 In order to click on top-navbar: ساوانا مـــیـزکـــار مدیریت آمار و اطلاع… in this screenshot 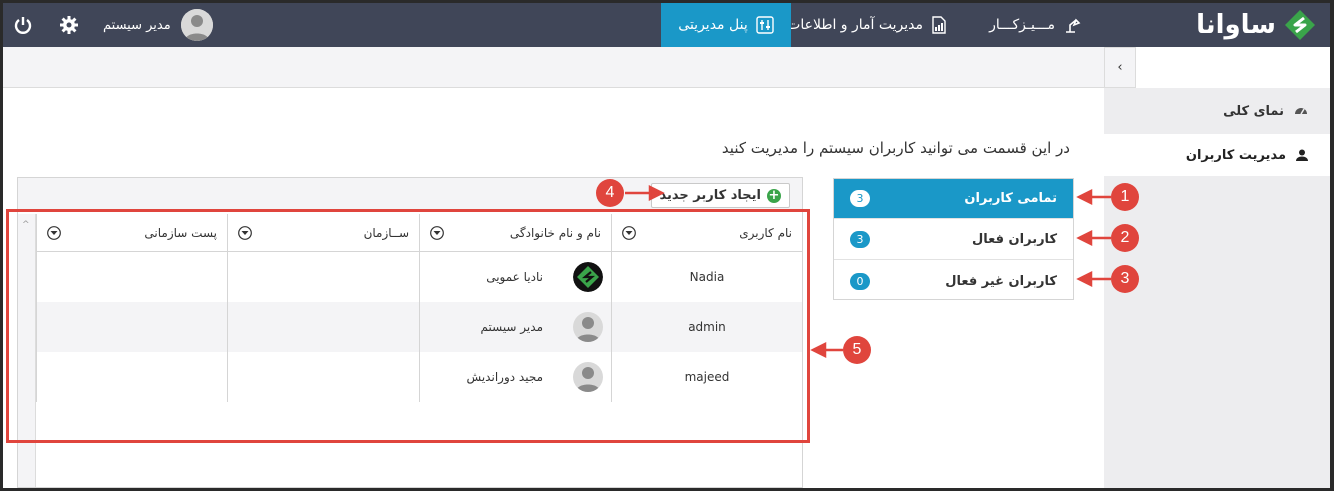, I will do `click(666, 25)`.